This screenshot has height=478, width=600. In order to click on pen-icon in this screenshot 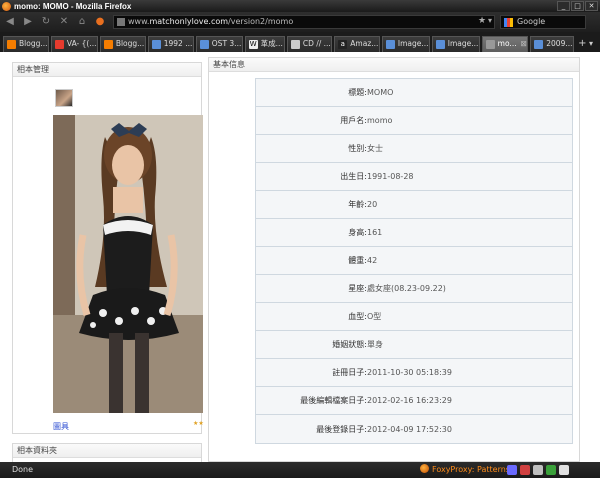, I will do `click(295, 44)`.